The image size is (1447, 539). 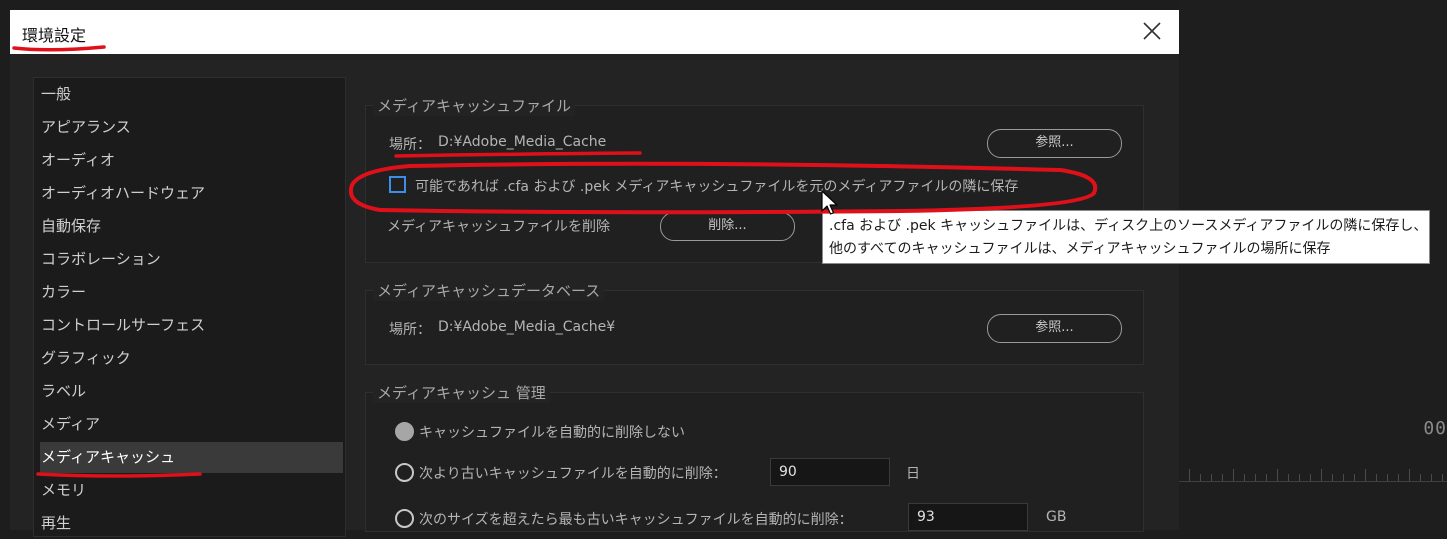 I want to click on sidebar-item-auto-save: 自動保存, so click(x=191, y=226).